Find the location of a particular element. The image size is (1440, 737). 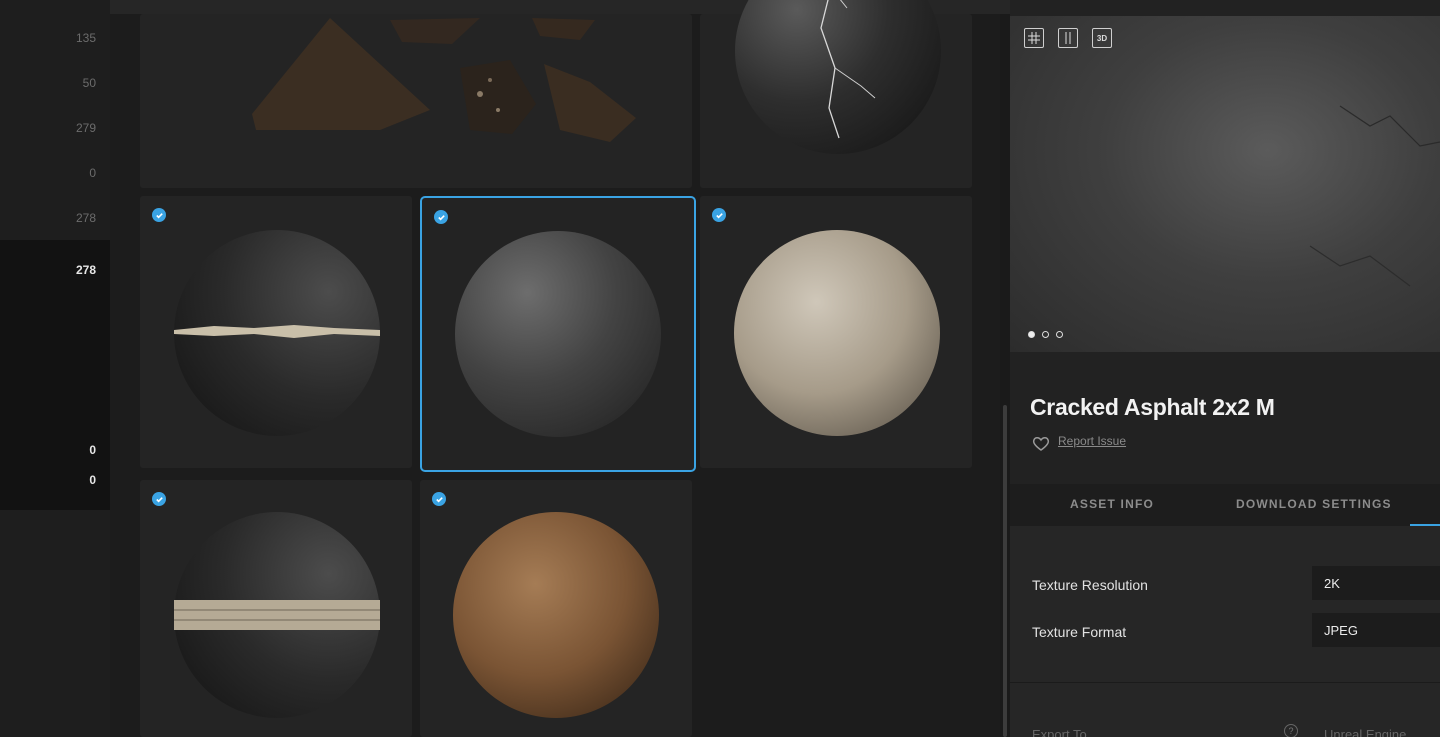

help-icon: ? is located at coordinates (1291, 730).